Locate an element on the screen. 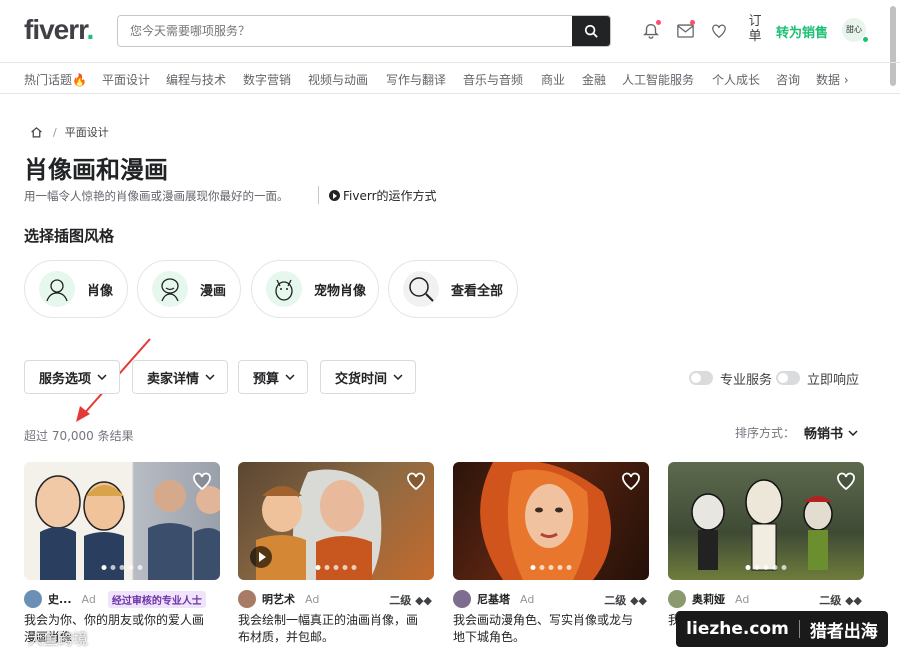 This screenshot has height=657, width=900. message-dot is located at coordinates (692, 22).